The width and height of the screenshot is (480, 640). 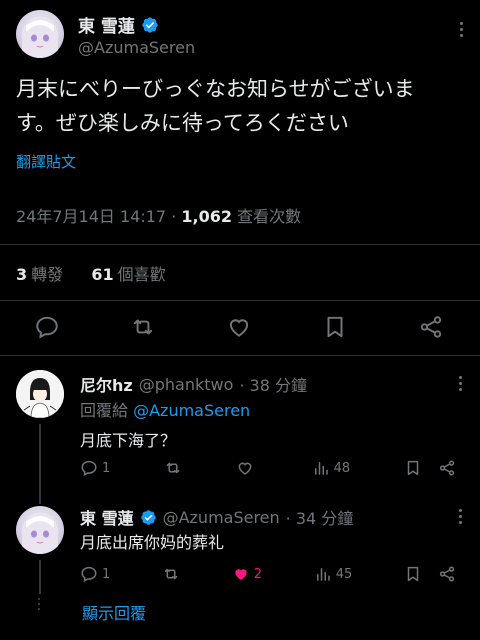 What do you see at coordinates (104, 410) in the screenshot?
I see `reply-to-label: 回覆給` at bounding box center [104, 410].